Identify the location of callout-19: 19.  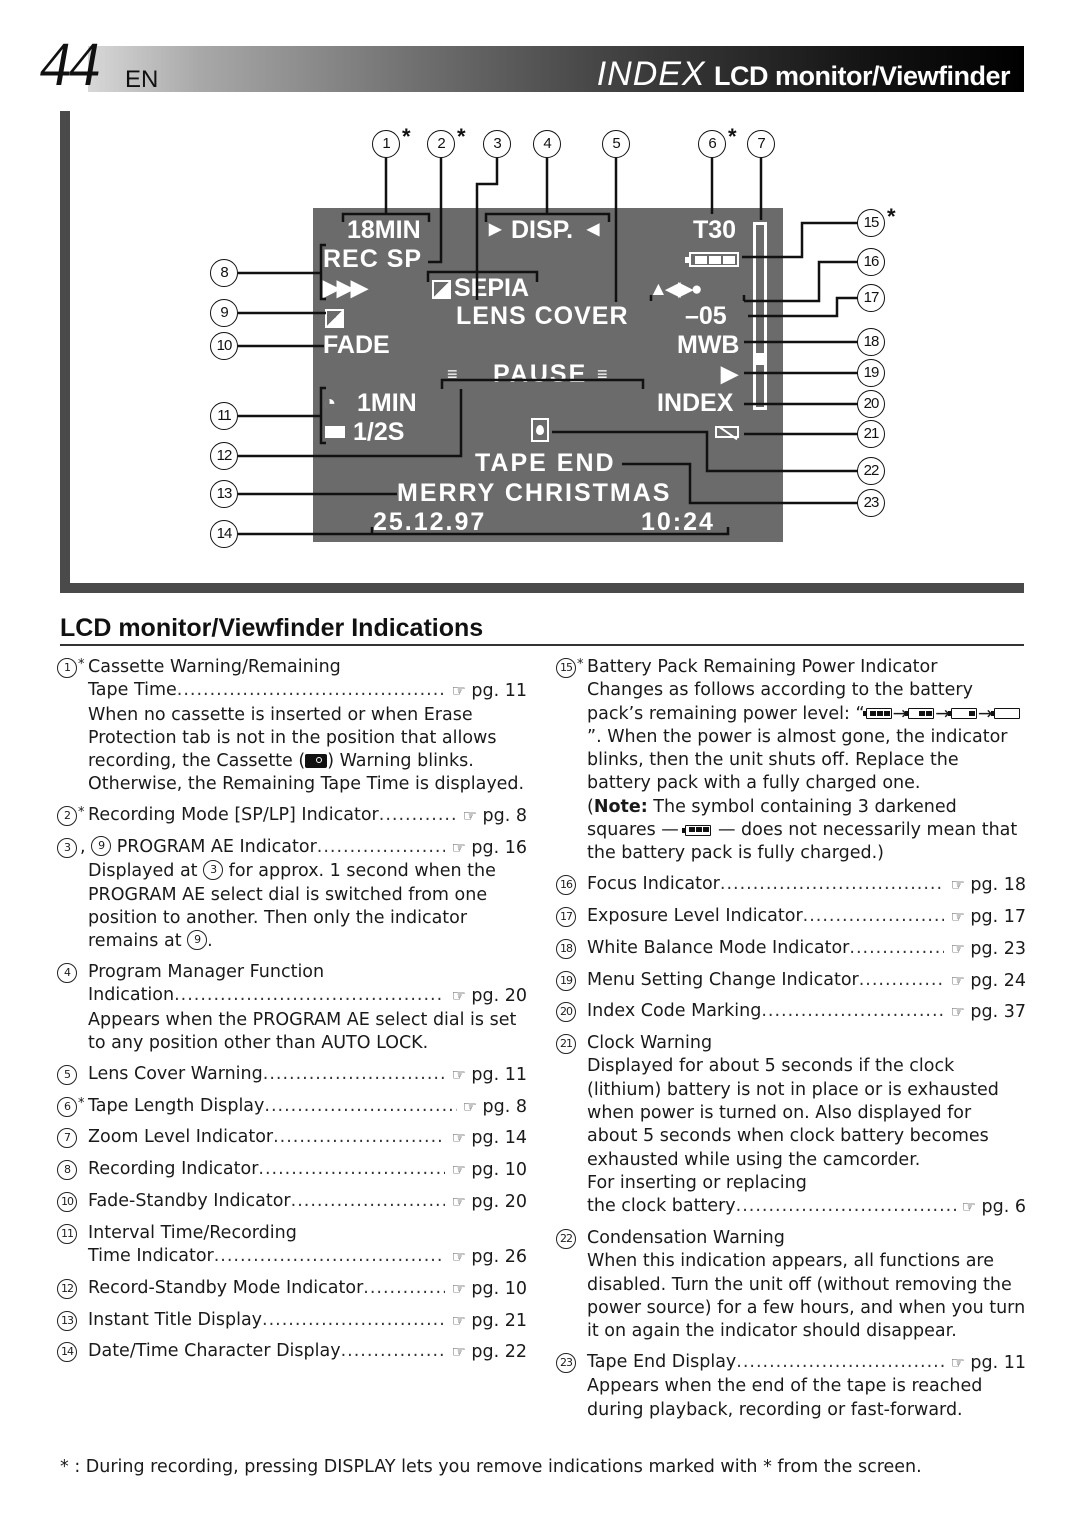
(871, 373).